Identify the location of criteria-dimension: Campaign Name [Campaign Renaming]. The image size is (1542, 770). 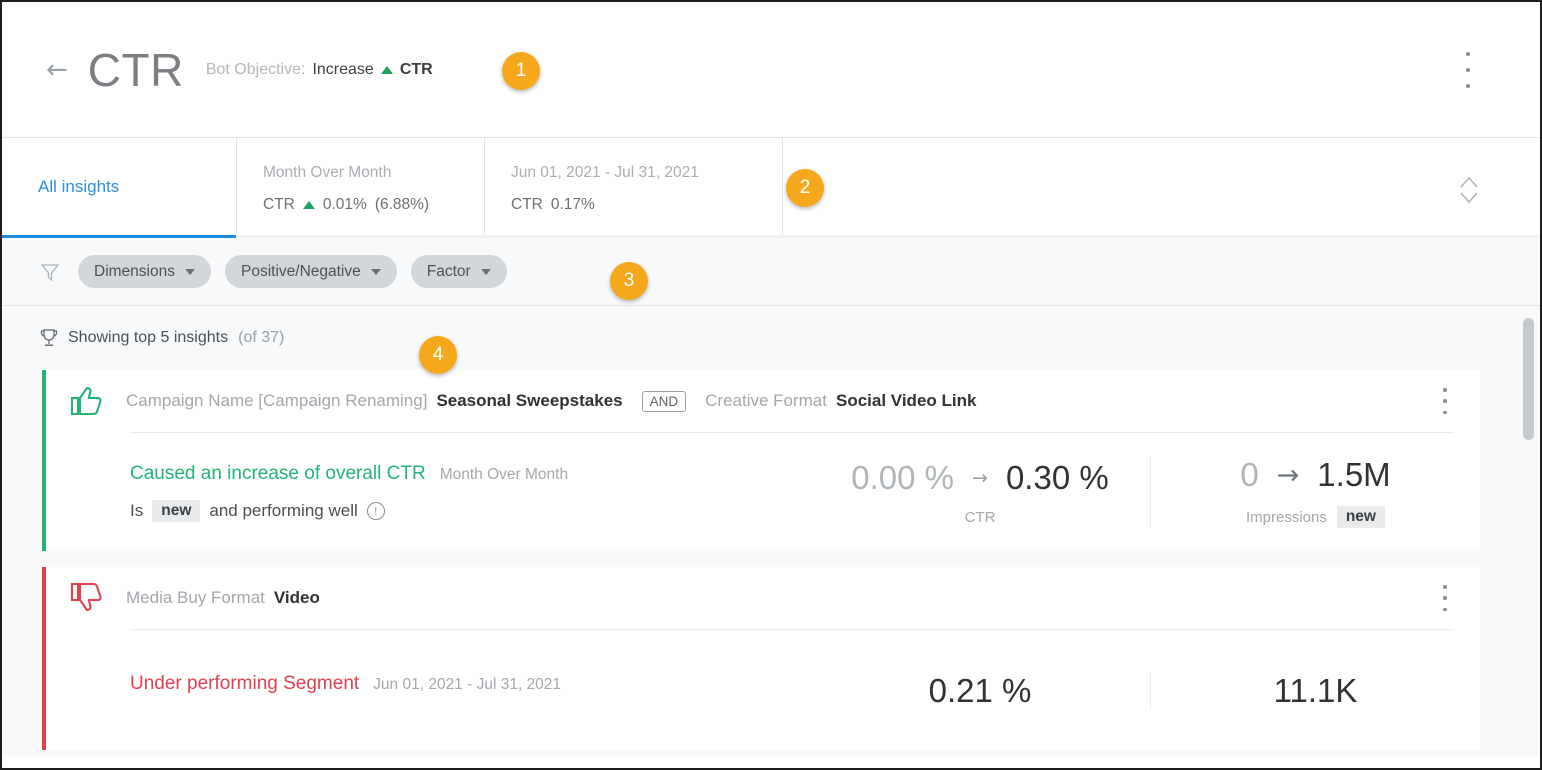
(277, 400).